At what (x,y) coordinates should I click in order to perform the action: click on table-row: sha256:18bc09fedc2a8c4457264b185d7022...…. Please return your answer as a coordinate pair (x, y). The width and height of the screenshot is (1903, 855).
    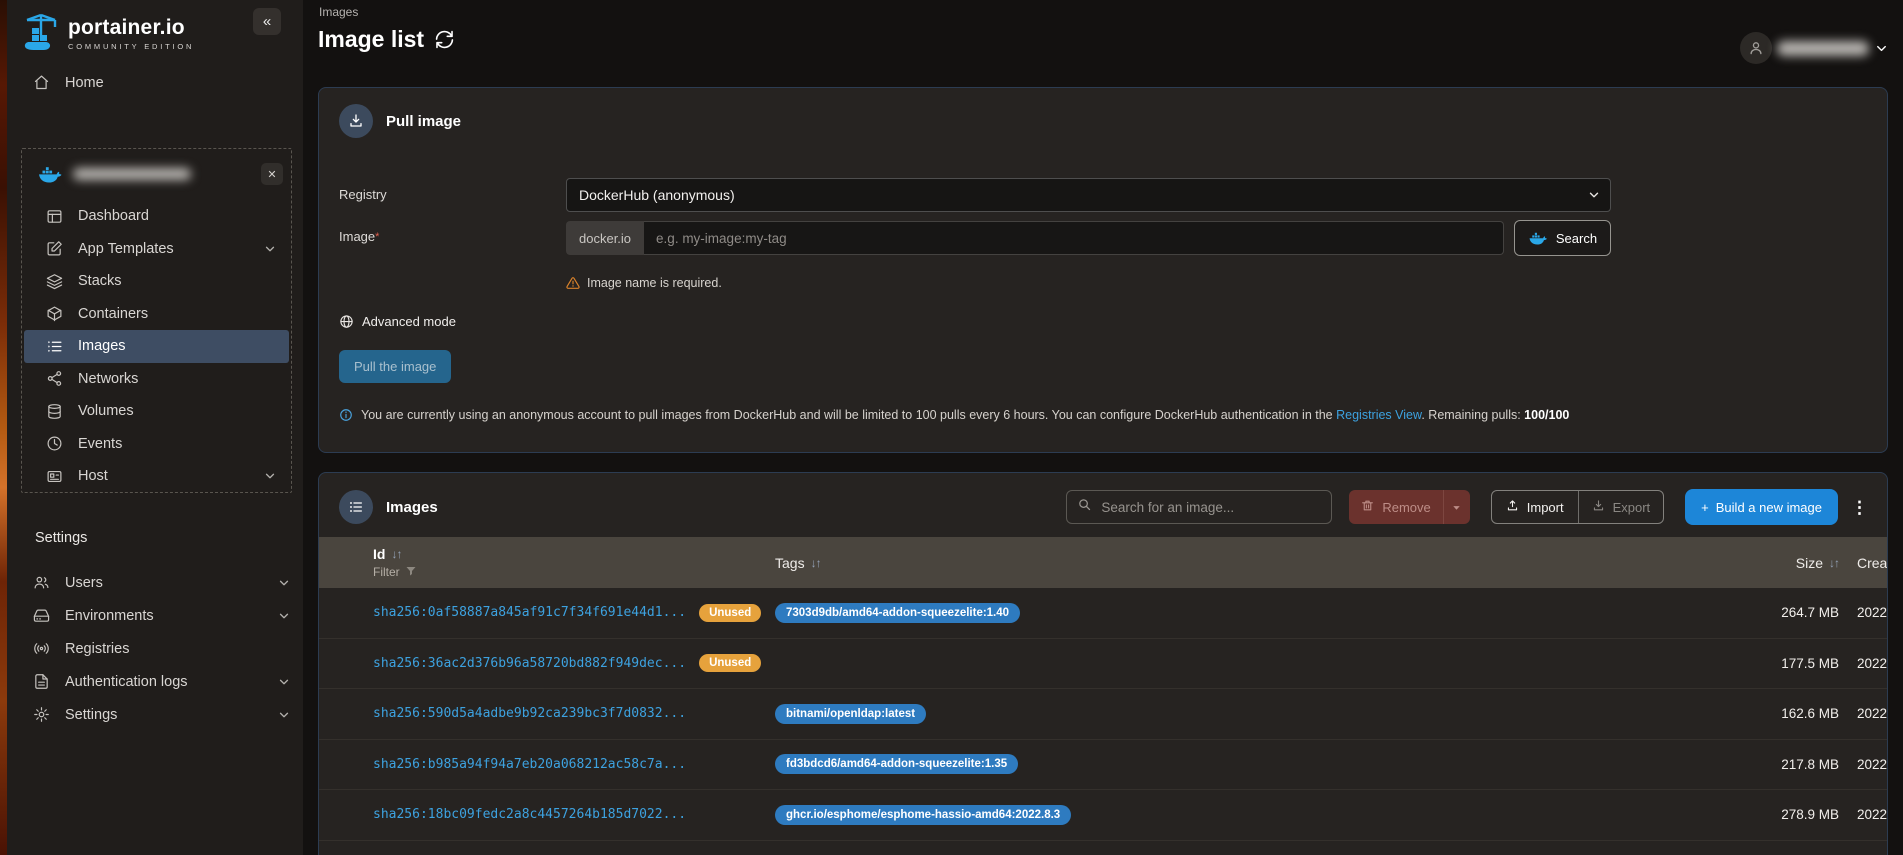
    Looking at the image, I should click on (1103, 815).